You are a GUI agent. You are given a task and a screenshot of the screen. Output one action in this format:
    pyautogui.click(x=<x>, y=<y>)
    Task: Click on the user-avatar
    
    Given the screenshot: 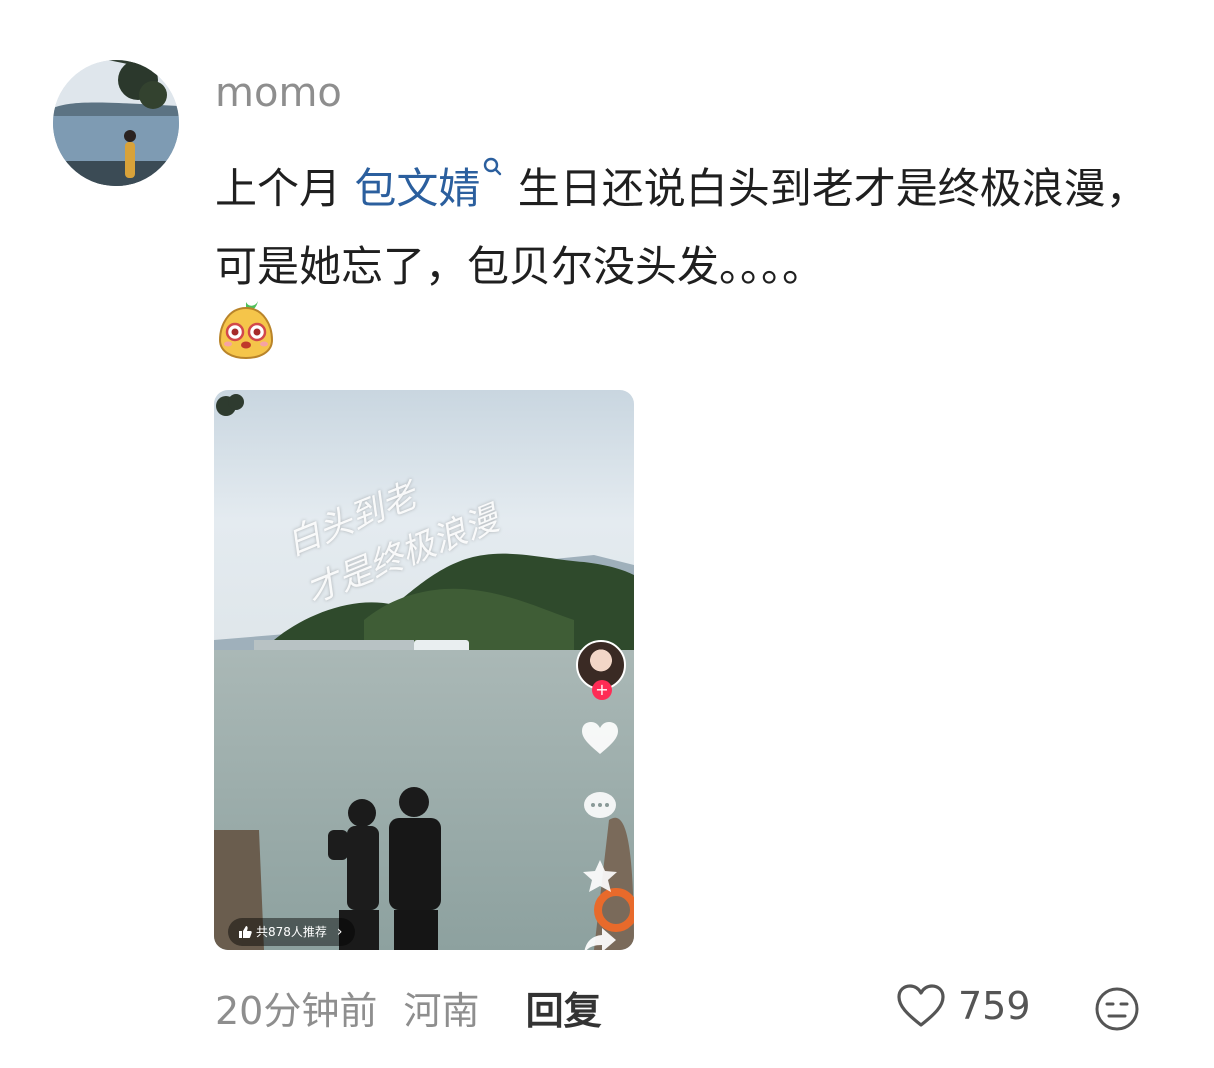 What is the action you would take?
    pyautogui.click(x=116, y=123)
    